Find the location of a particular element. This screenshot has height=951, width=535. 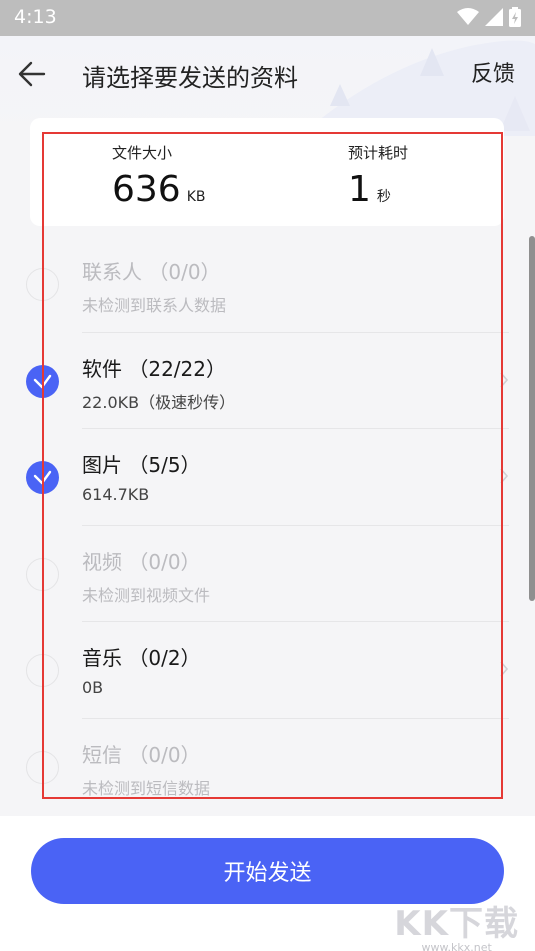

list-item-videos: 视频 （0/0） 未检测到视频文件 is located at coordinates (267, 574).